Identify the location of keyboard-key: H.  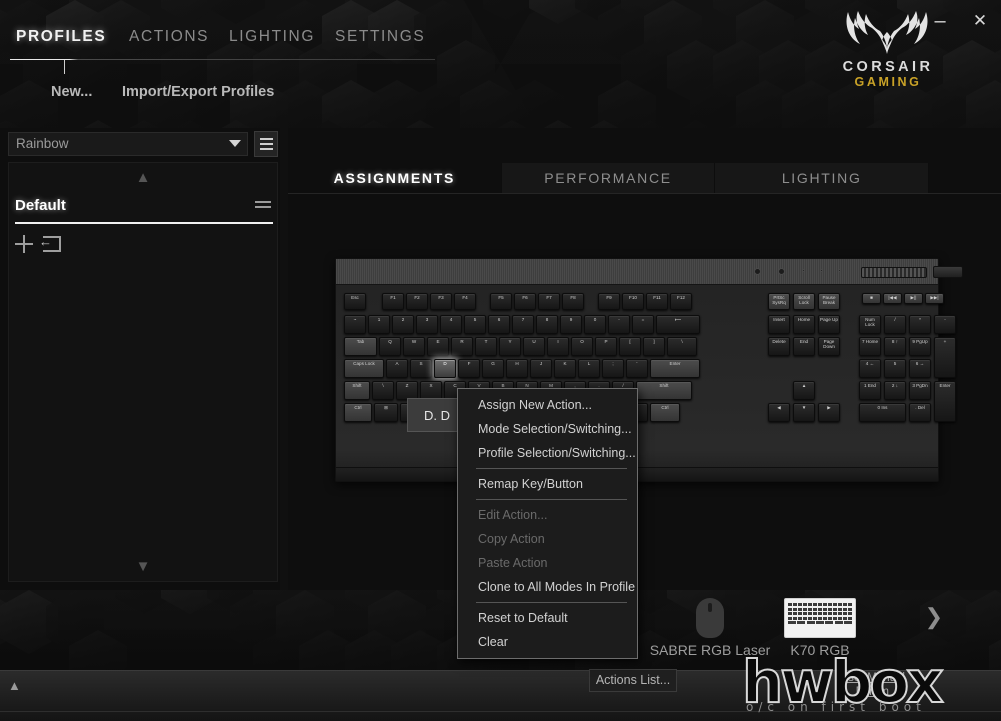
(517, 368).